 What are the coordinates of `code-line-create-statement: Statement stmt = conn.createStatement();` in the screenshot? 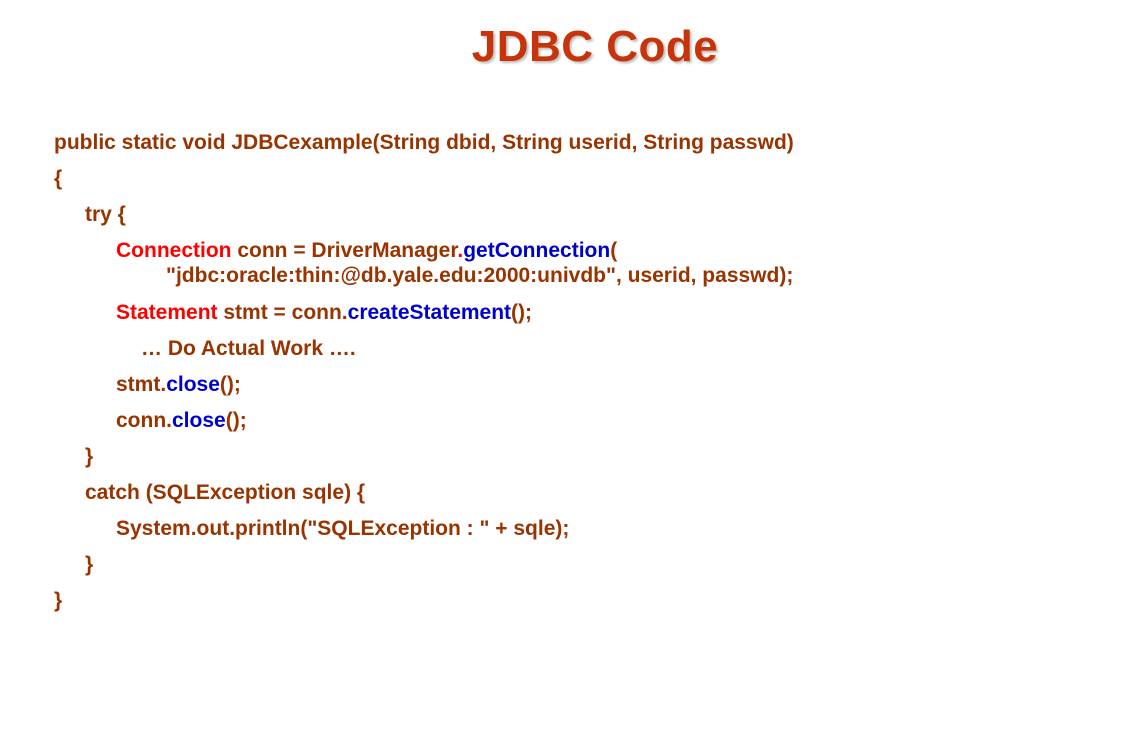 It's located at (574, 318).